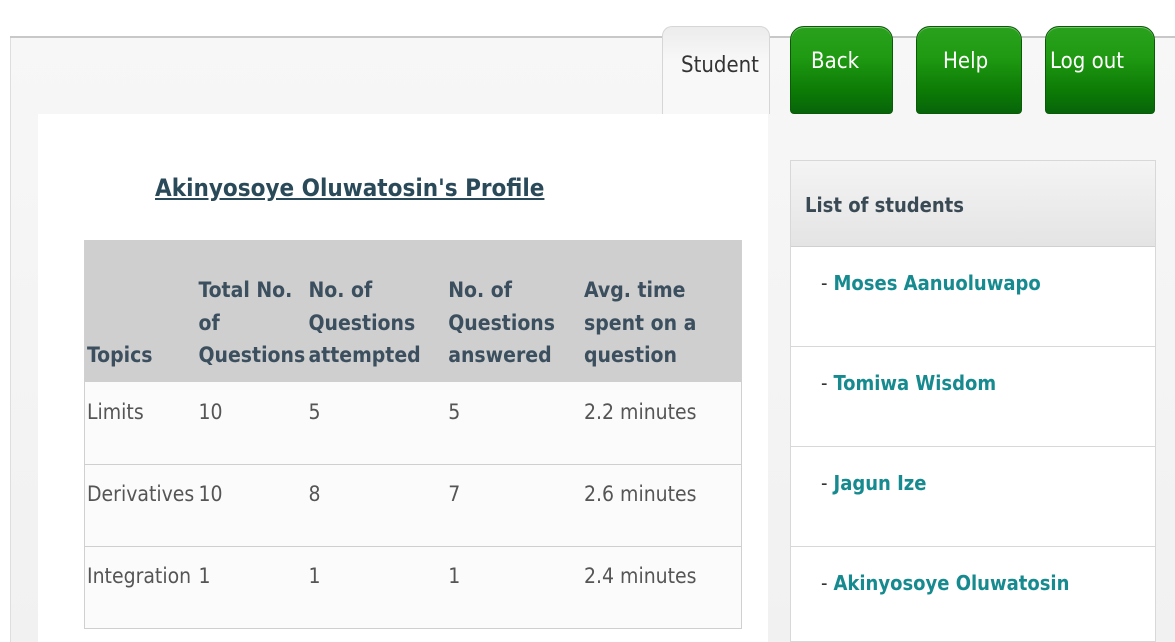 The width and height of the screenshot is (1175, 642). I want to click on cell-topic: Integration, so click(140, 587).